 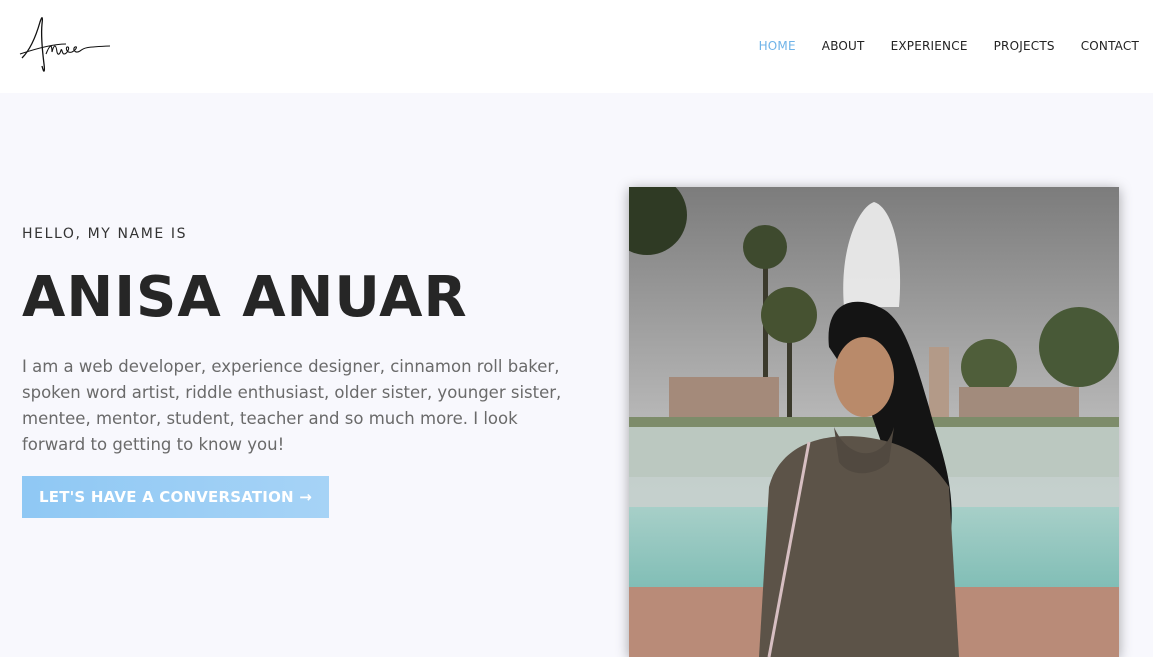 What do you see at coordinates (245, 297) in the screenshot?
I see `hero-name: ANISA ANUAR` at bounding box center [245, 297].